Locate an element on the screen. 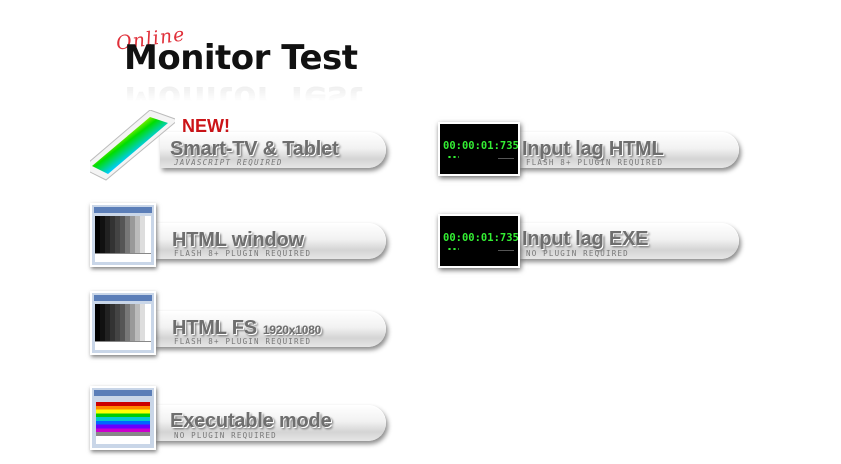  logo-title: Monitor Test is located at coordinates (241, 58).